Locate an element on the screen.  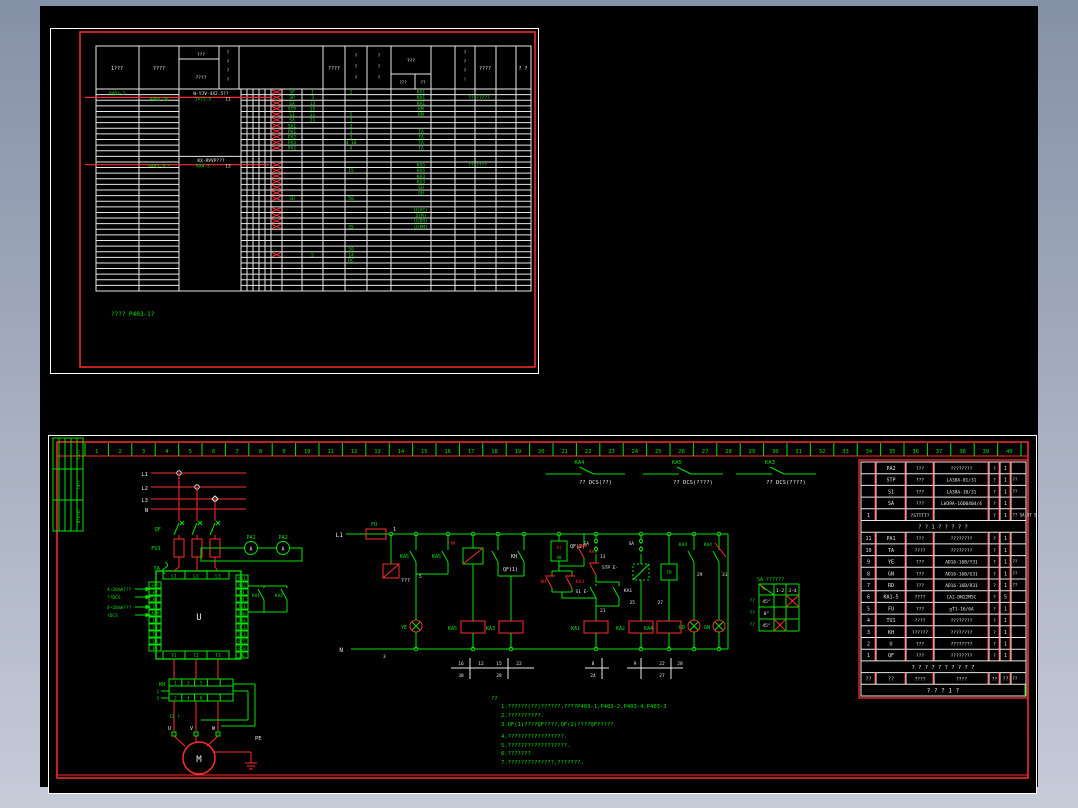
label-d: KA1 is located at coordinates (421, 93).